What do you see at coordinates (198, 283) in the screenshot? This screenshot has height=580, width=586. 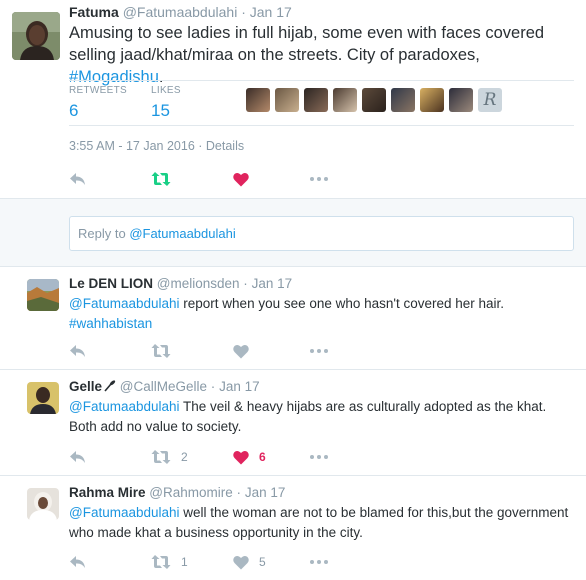 I see `author-handle: @melionsden` at bounding box center [198, 283].